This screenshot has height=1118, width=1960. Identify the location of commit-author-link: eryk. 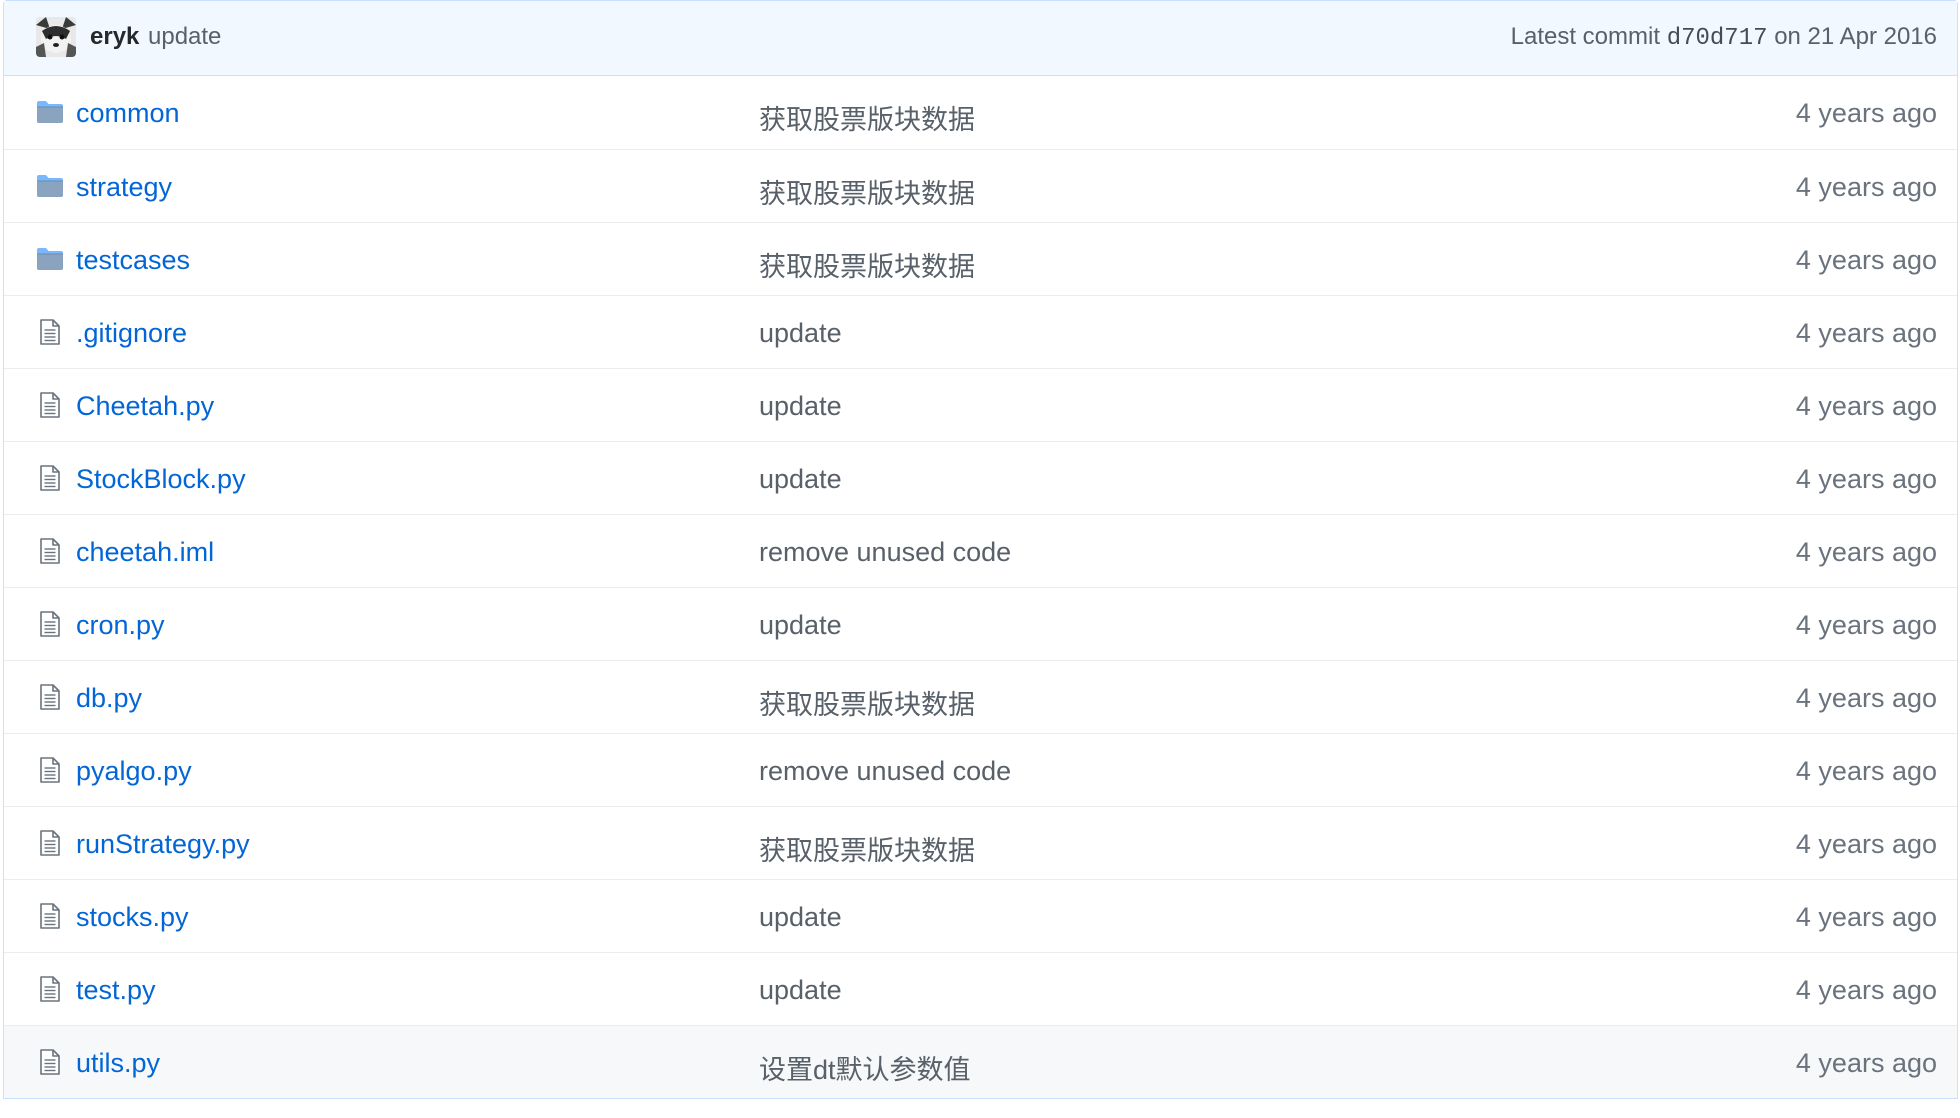
(114, 37).